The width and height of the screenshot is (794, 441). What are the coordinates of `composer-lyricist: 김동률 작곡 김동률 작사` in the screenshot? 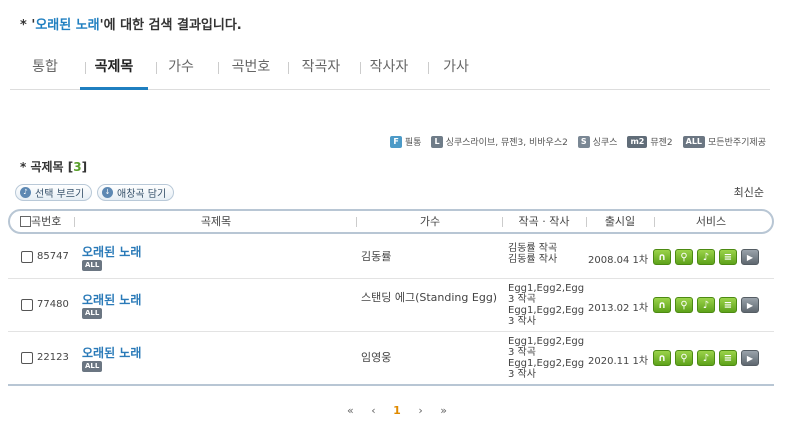 It's located at (533, 254).